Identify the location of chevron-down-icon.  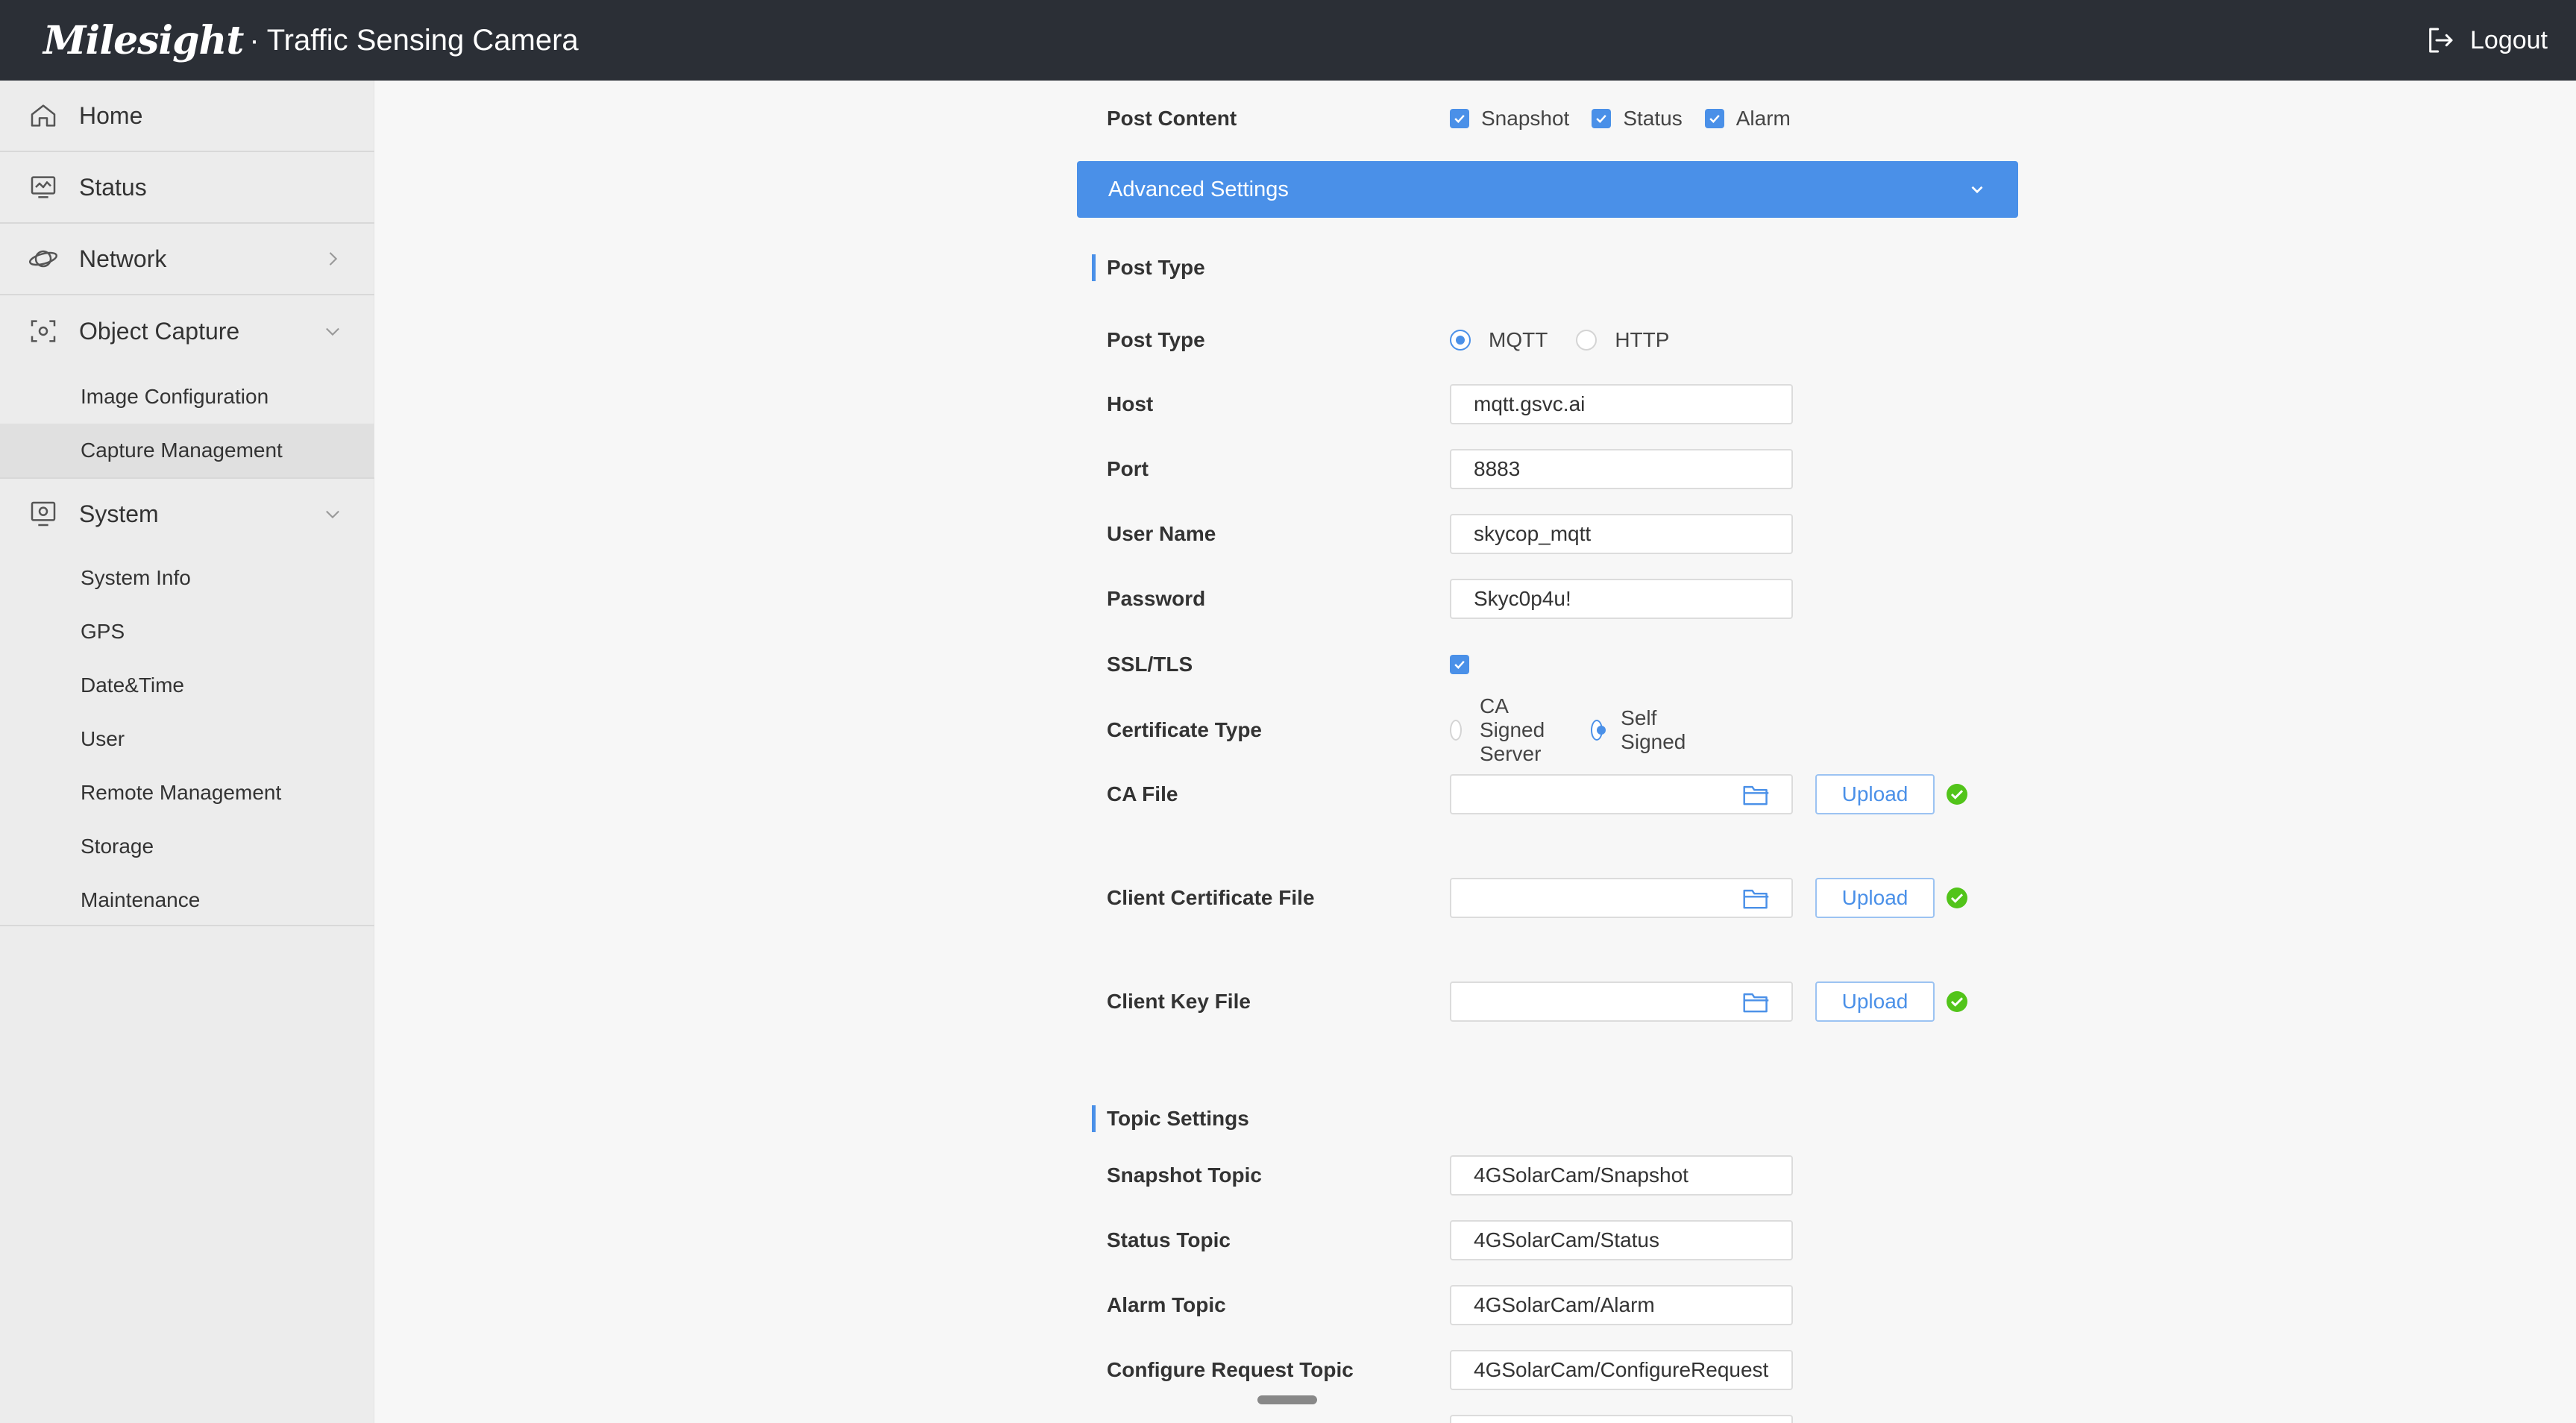
(333, 331).